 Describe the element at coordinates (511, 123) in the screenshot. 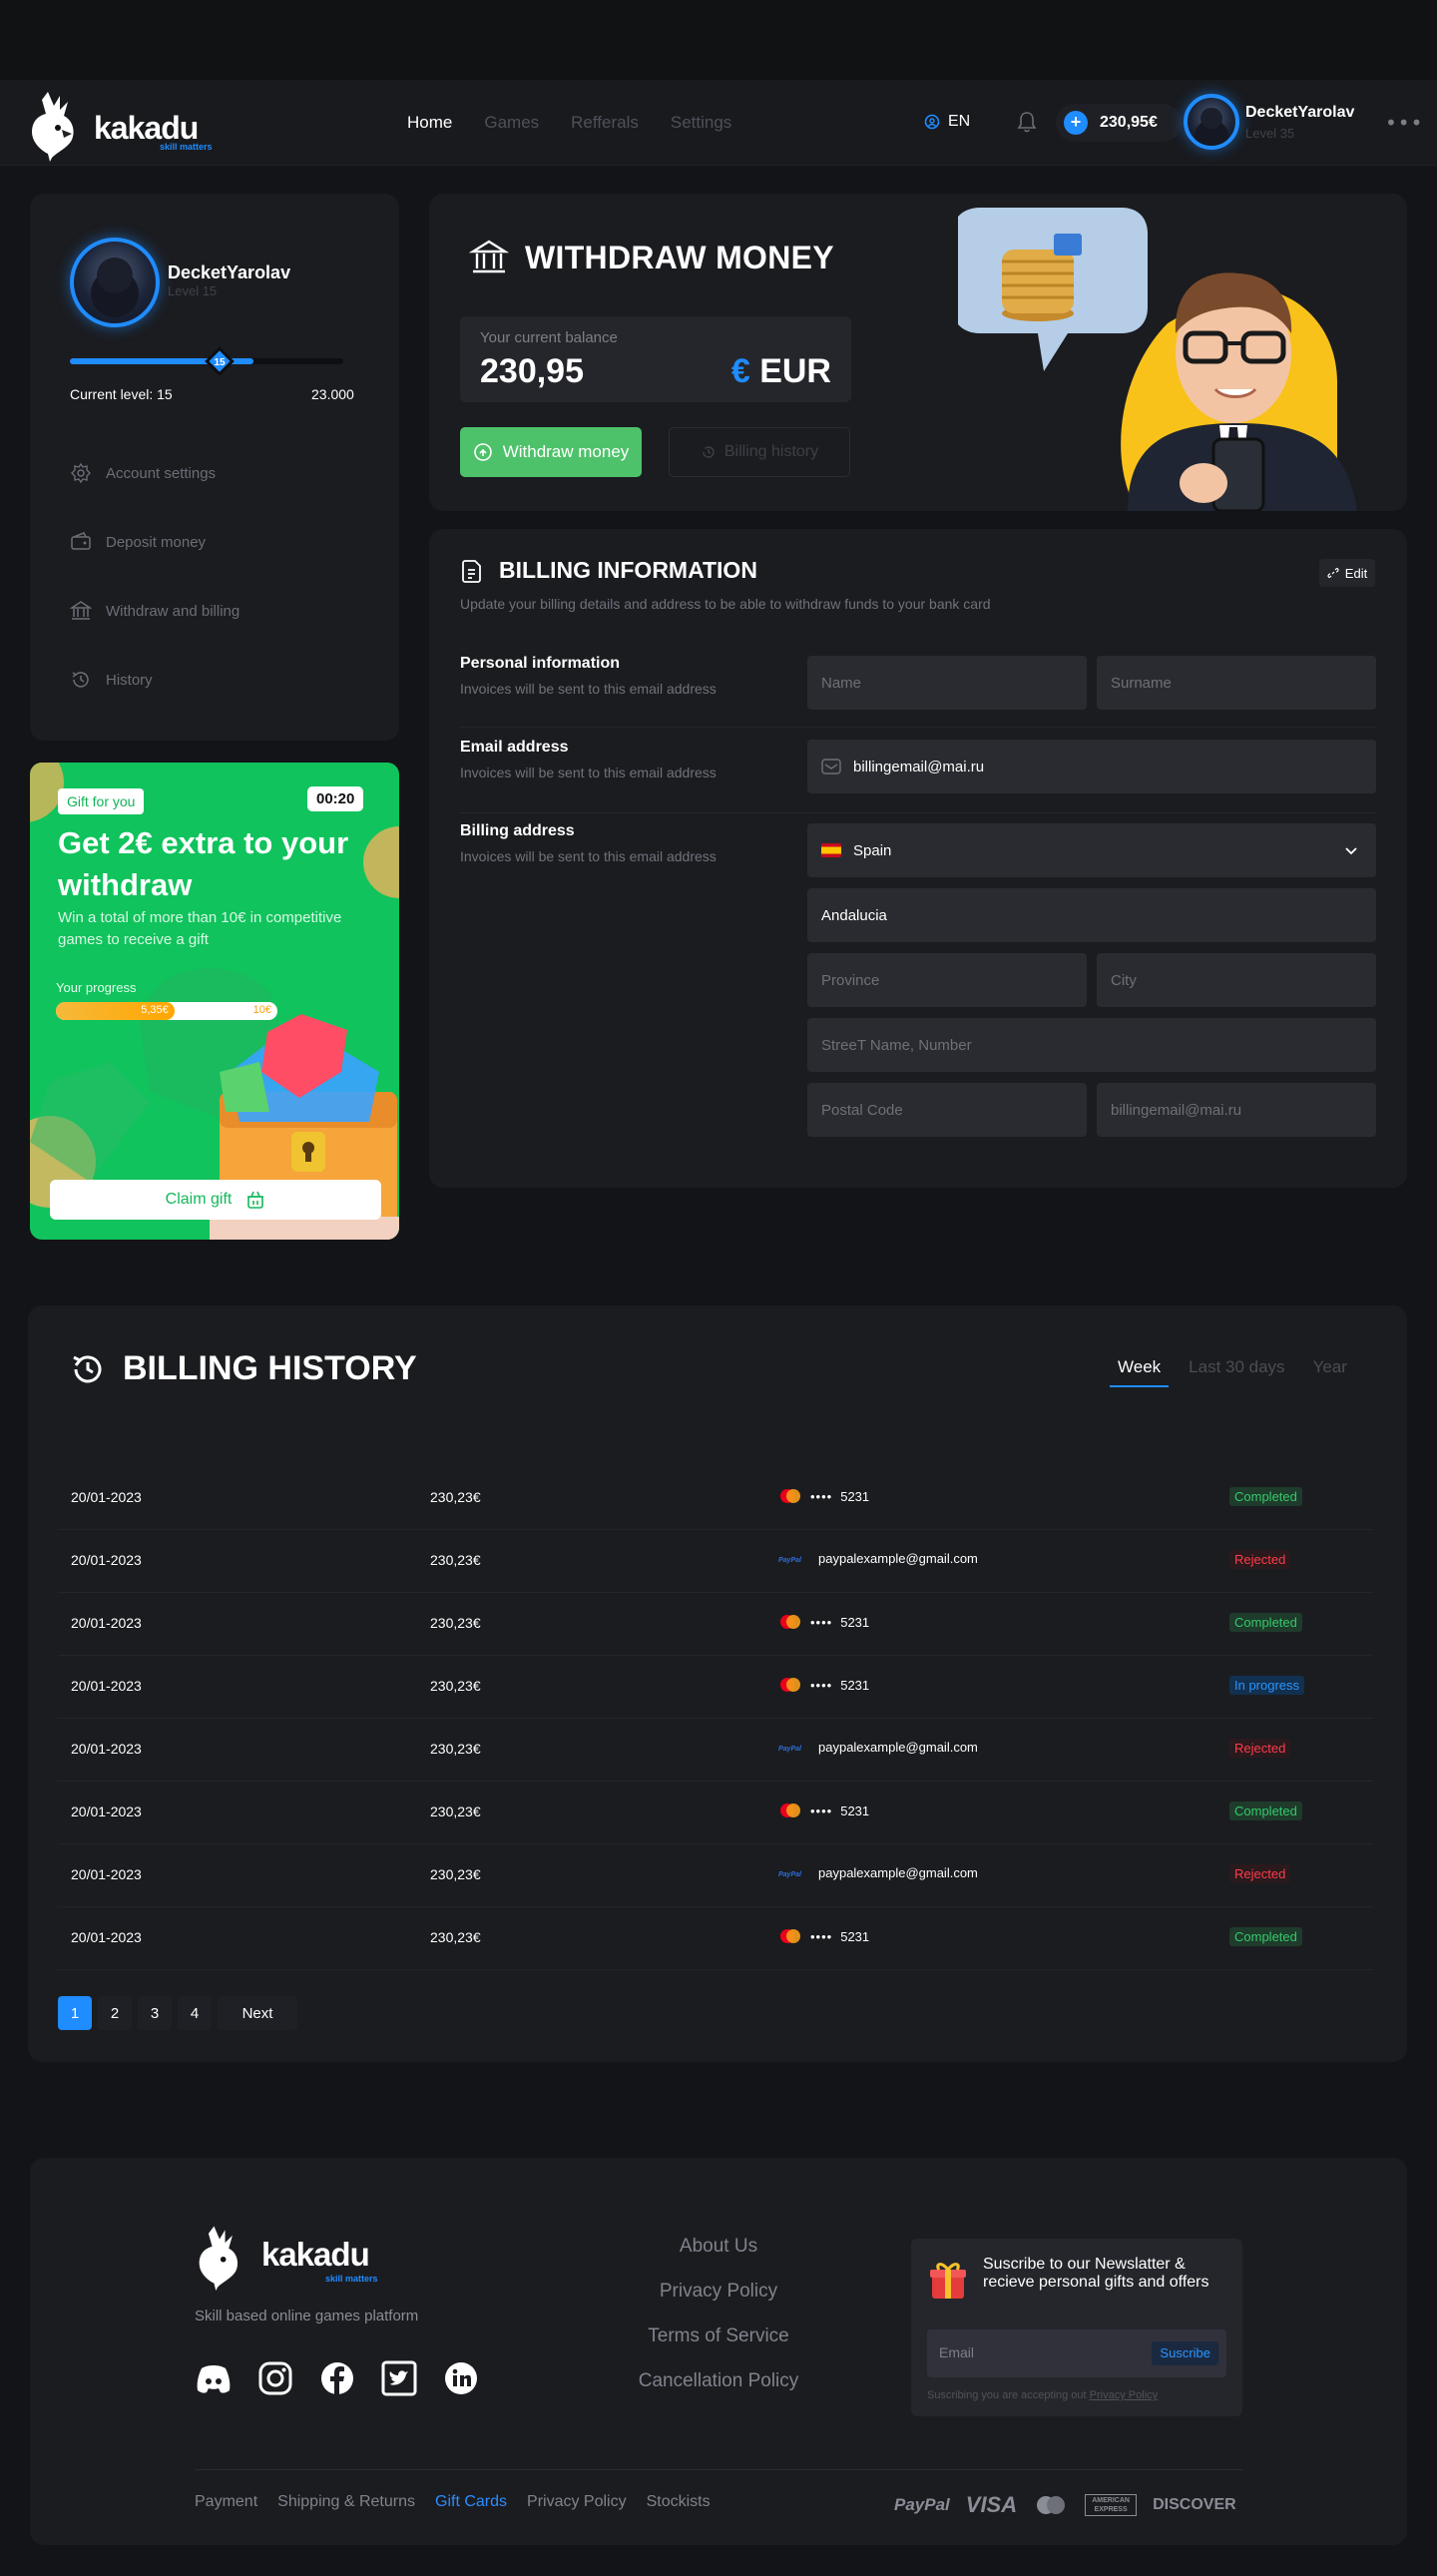

I see `nav-games: Games` at that location.